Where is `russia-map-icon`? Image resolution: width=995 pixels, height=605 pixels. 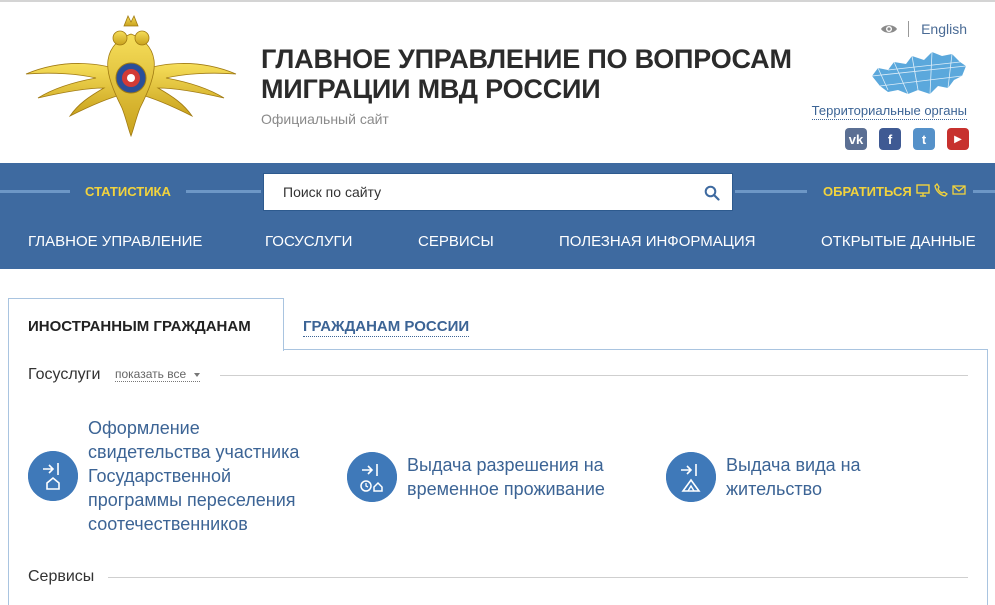
russia-map-icon is located at coordinates (918, 73).